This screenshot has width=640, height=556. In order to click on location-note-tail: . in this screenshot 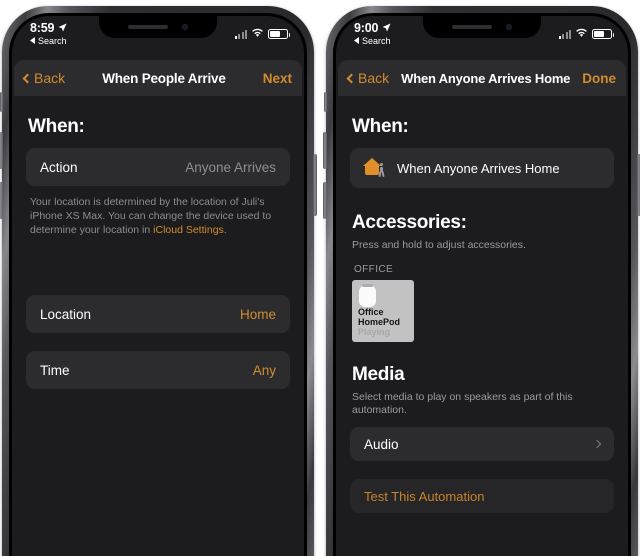, I will do `click(225, 230)`.